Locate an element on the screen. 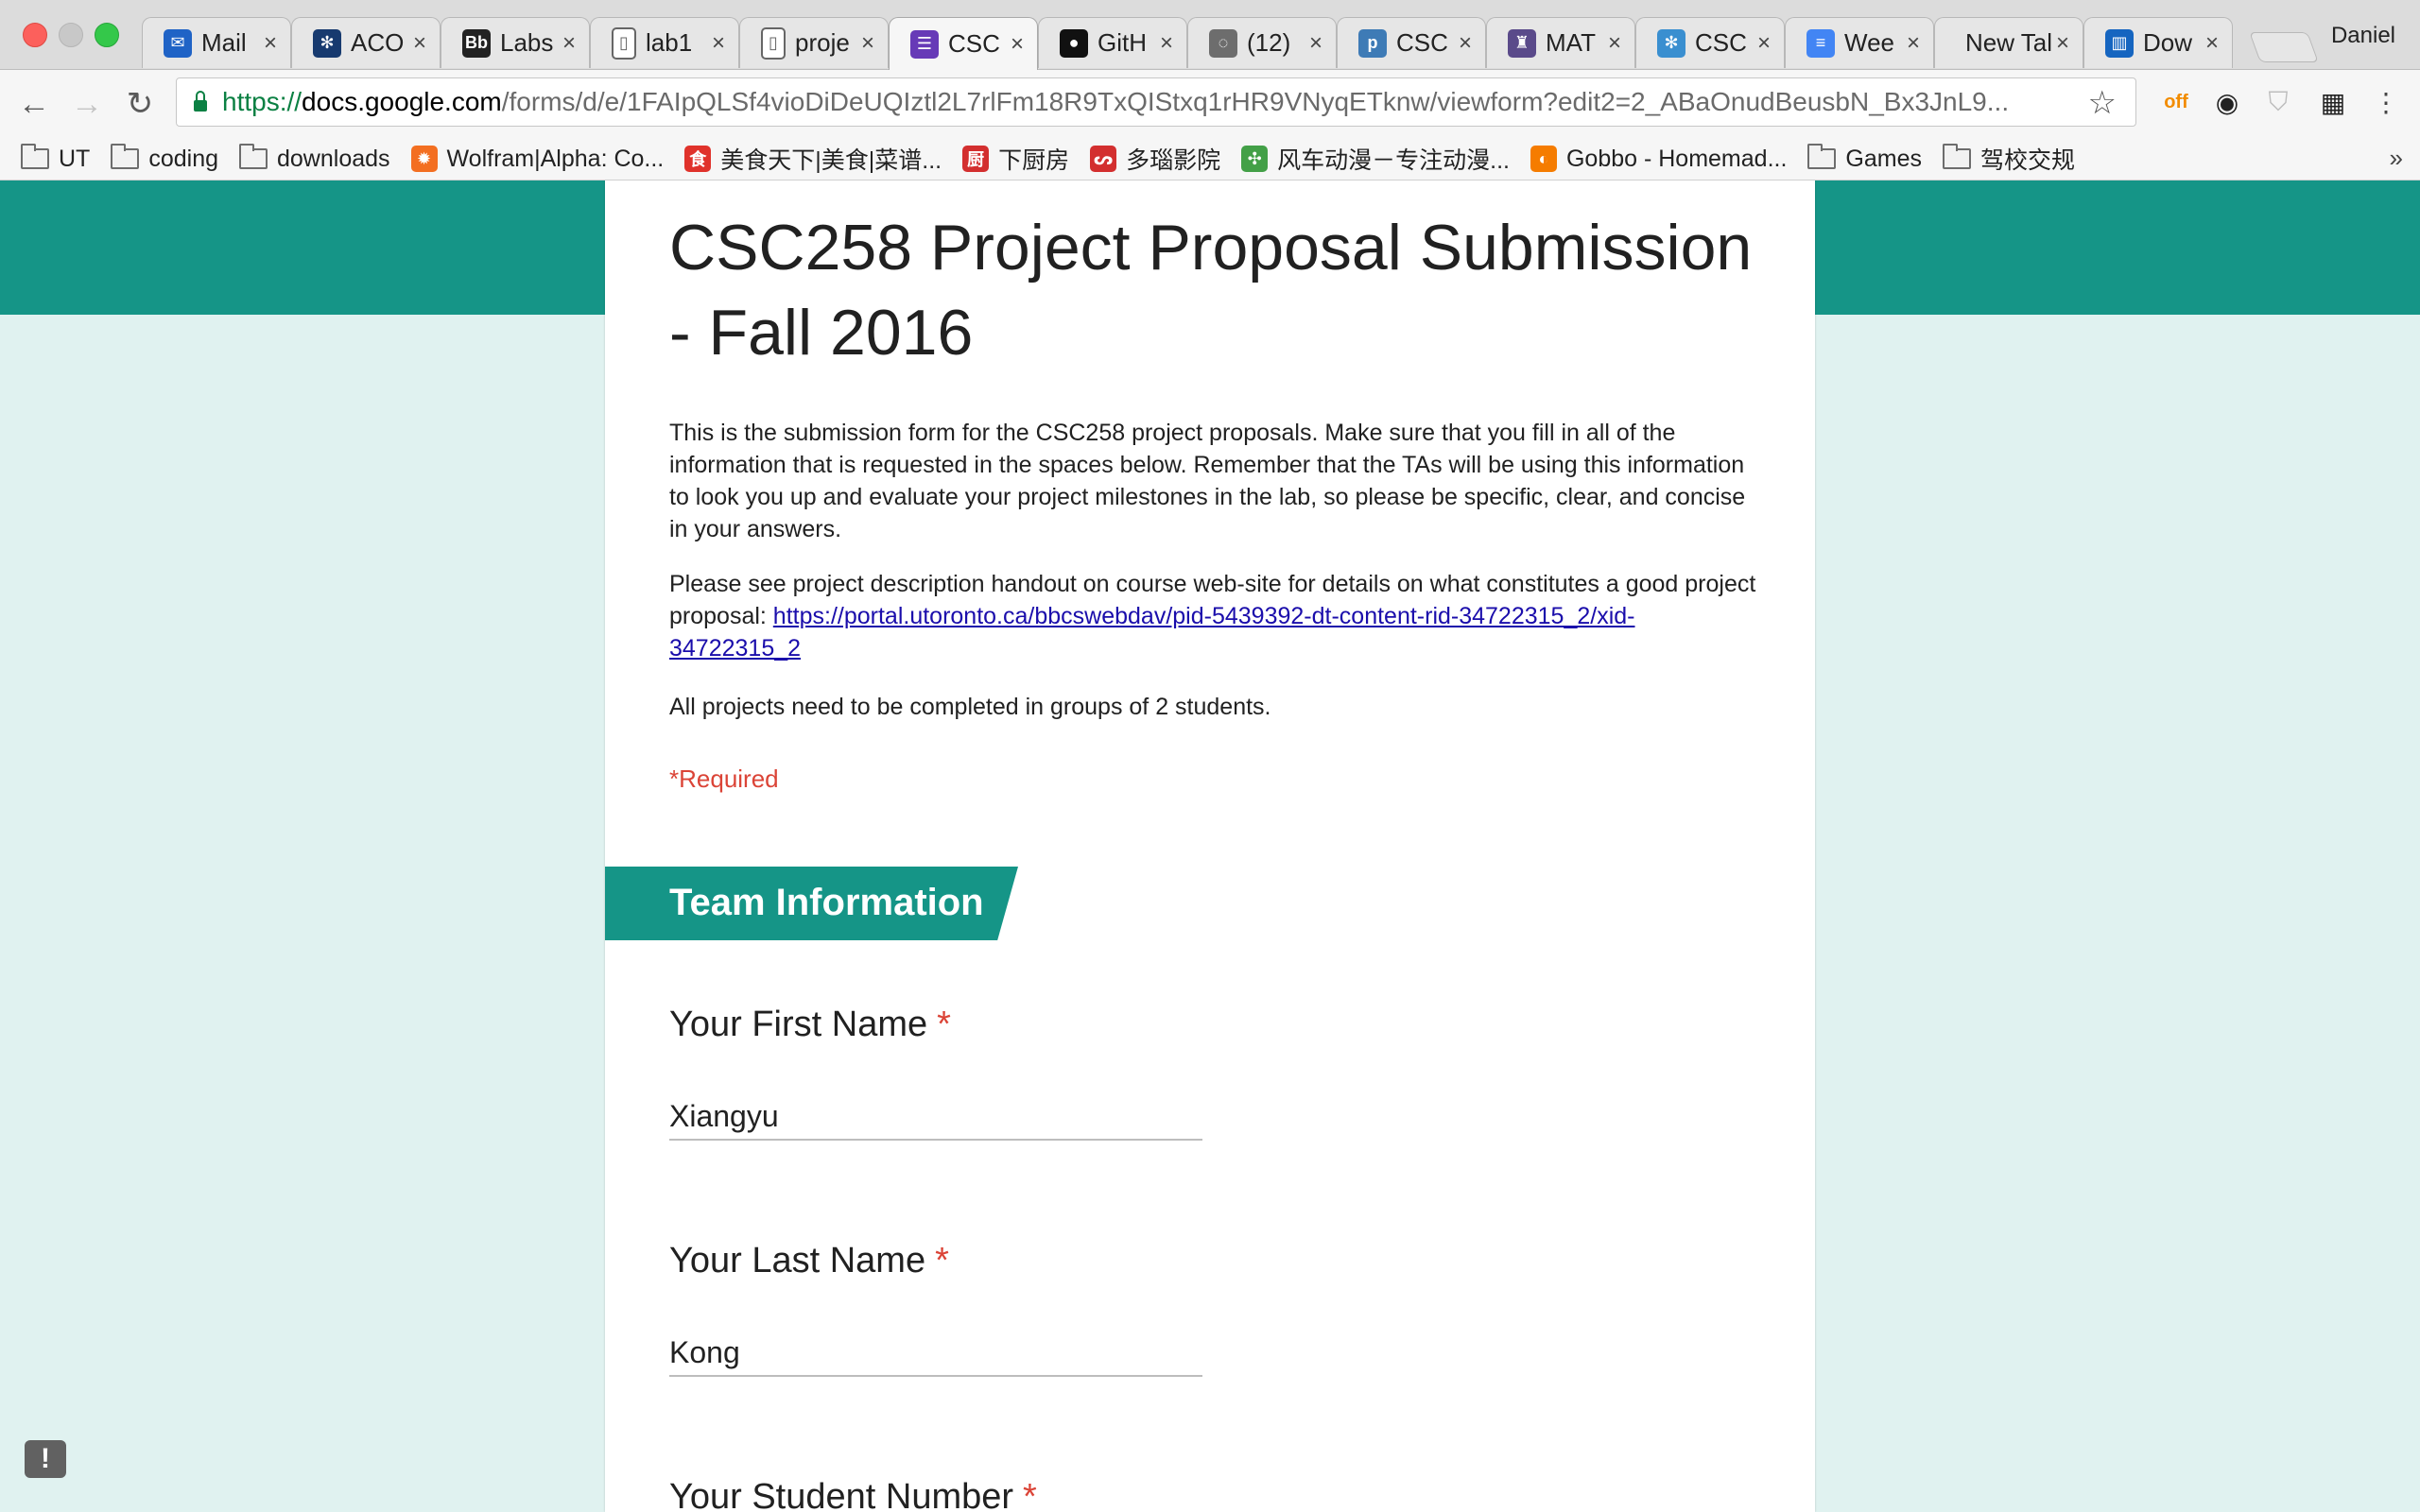 The width and height of the screenshot is (2420, 1512). bookmark-item: Games is located at coordinates (1865, 158).